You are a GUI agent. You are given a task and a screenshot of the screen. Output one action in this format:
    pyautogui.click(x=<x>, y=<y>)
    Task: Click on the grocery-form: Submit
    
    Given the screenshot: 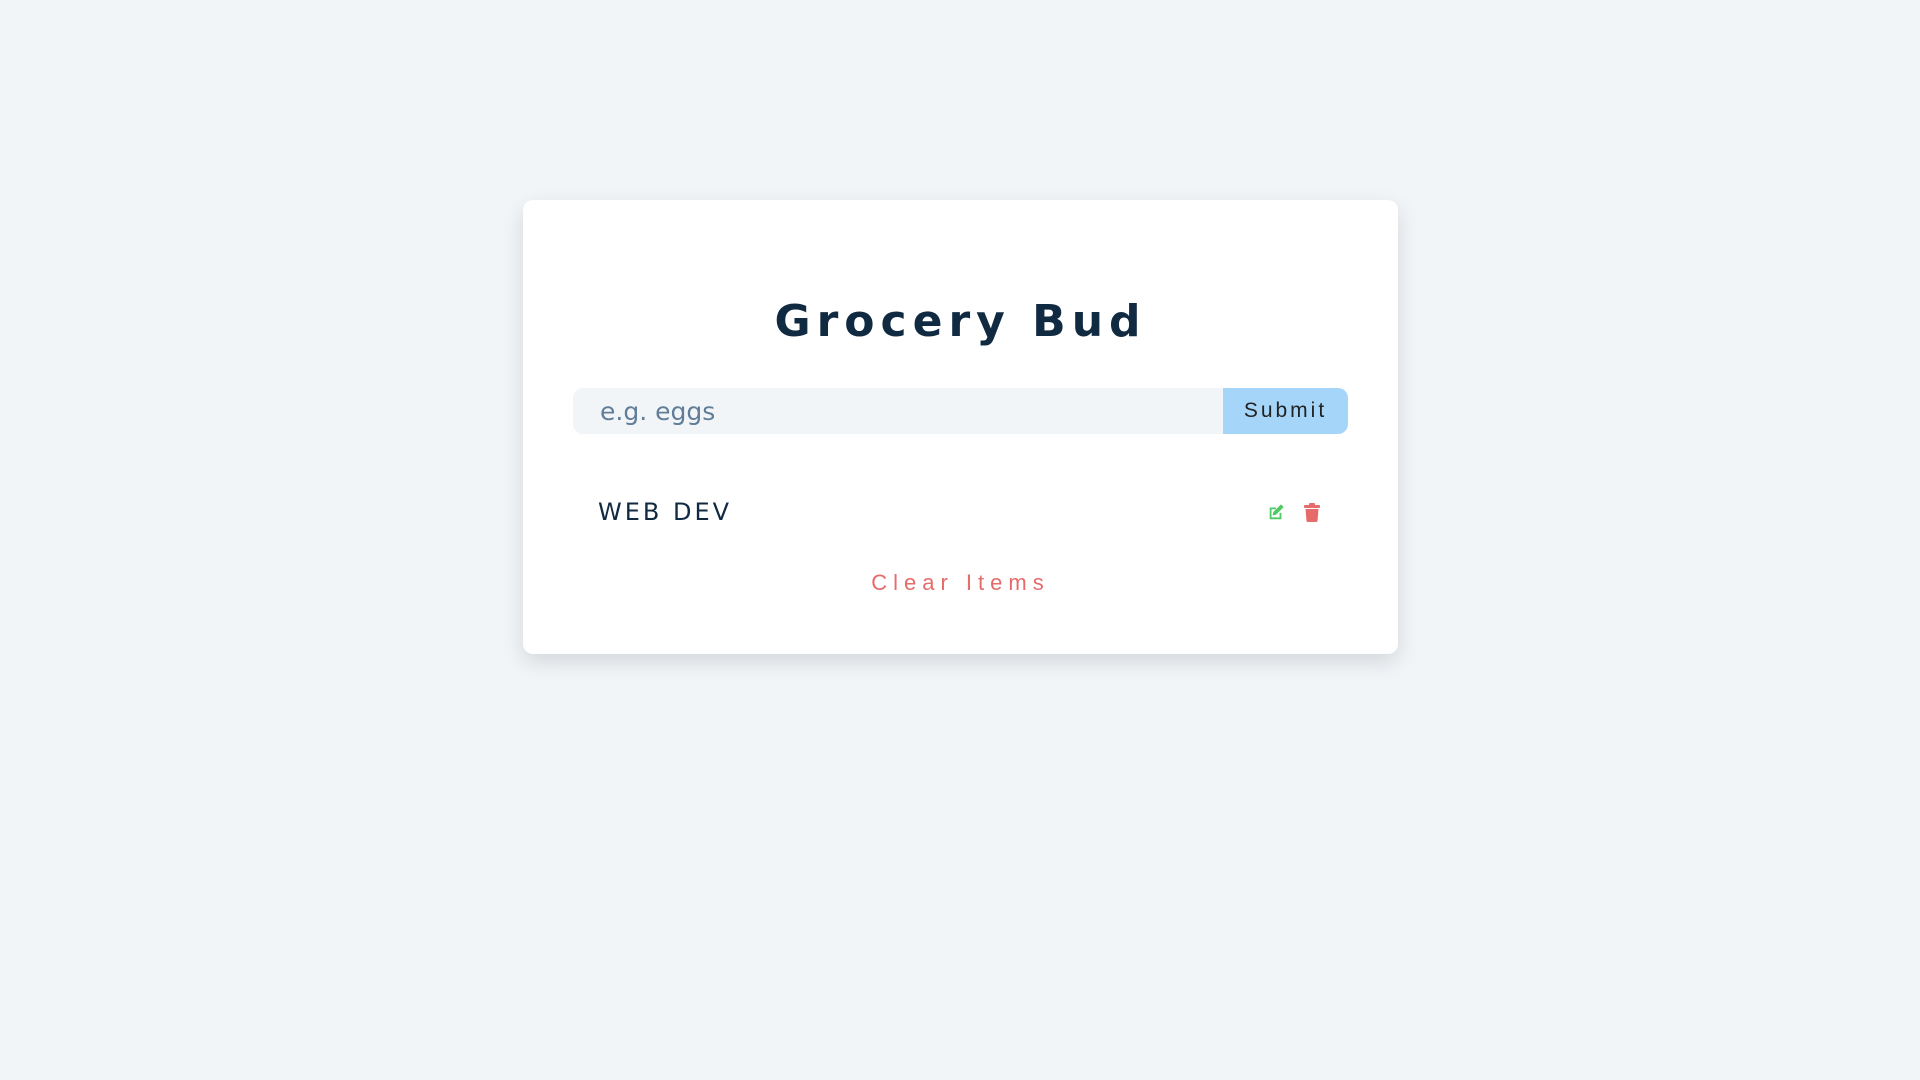 What is the action you would take?
    pyautogui.click(x=960, y=411)
    